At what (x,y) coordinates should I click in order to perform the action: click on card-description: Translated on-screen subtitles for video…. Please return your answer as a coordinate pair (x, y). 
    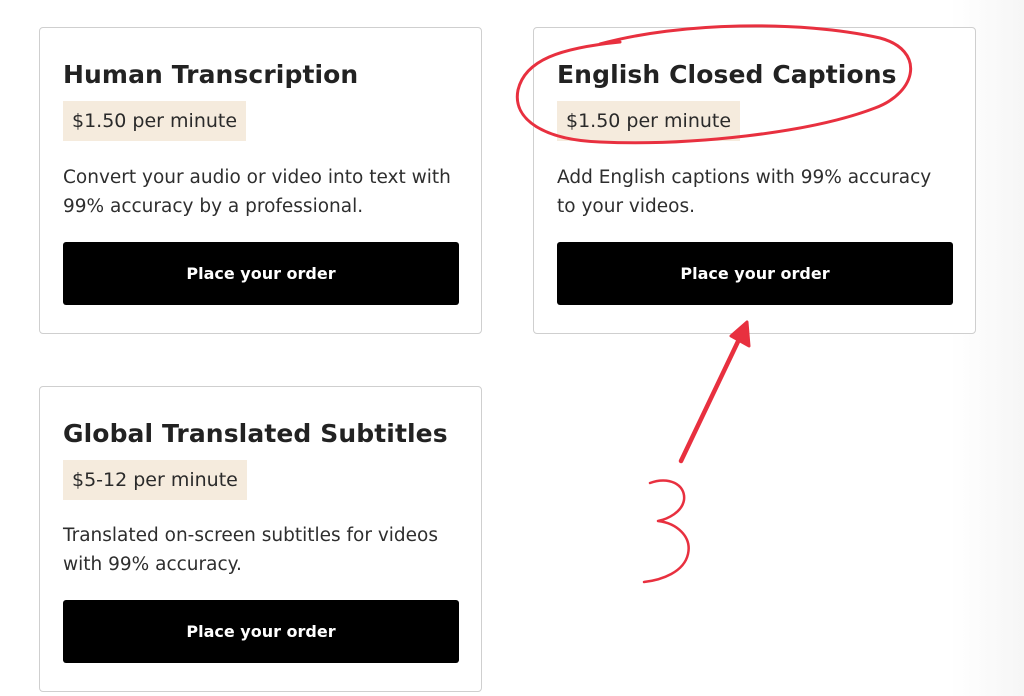
    Looking at the image, I should click on (251, 550).